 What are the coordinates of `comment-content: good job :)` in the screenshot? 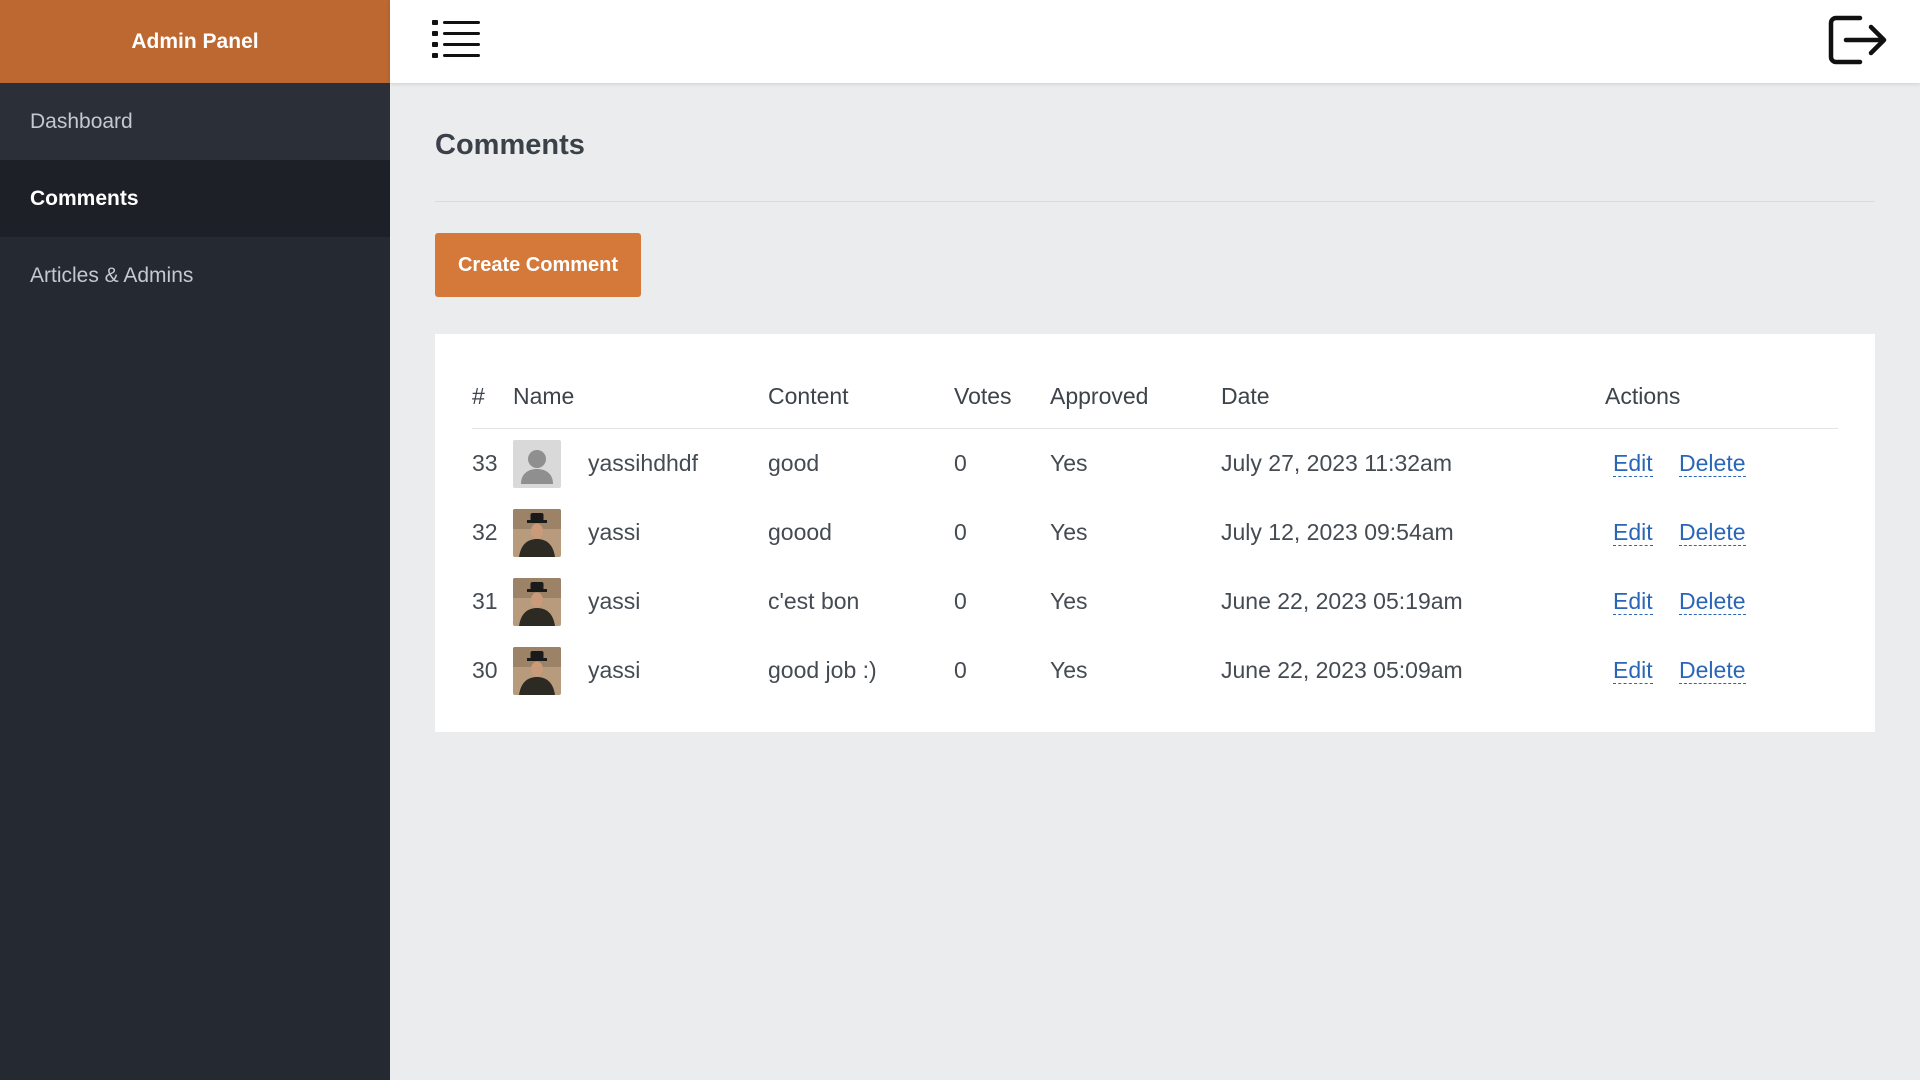 It's located at (822, 670).